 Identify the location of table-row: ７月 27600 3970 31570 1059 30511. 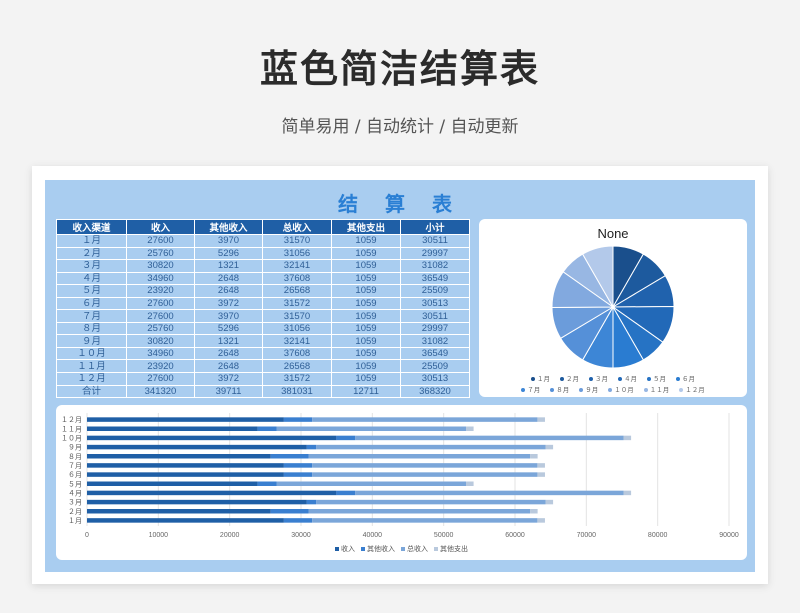
(263, 316).